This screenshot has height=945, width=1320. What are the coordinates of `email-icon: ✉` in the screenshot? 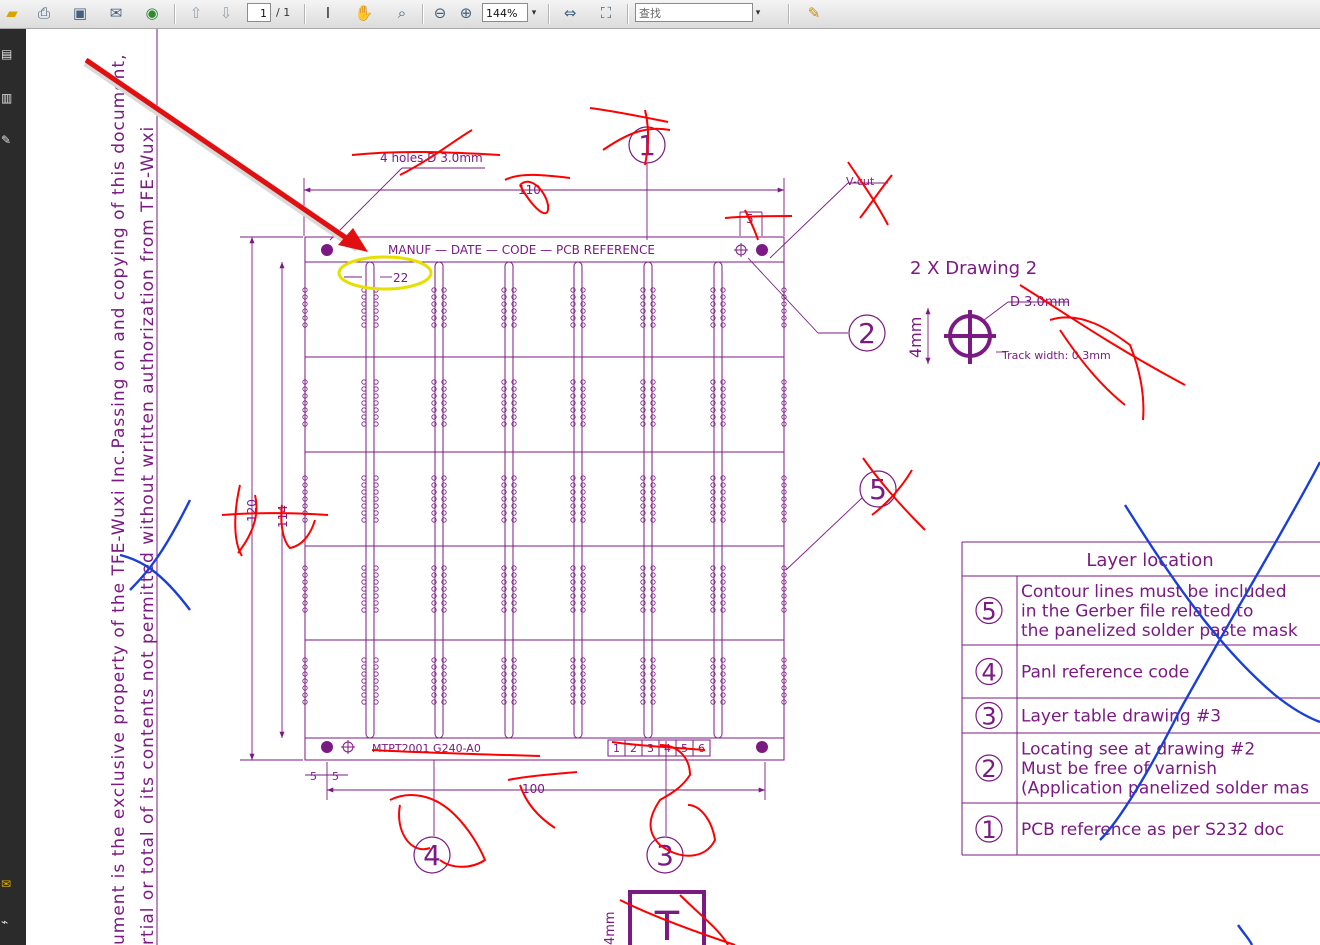 It's located at (116, 13).